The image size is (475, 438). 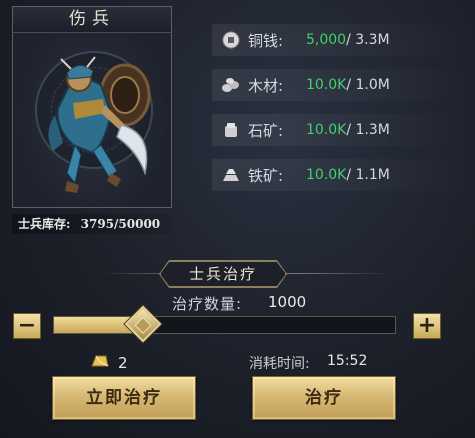 What do you see at coordinates (27, 326) in the screenshot?
I see `decrease-button: −` at bounding box center [27, 326].